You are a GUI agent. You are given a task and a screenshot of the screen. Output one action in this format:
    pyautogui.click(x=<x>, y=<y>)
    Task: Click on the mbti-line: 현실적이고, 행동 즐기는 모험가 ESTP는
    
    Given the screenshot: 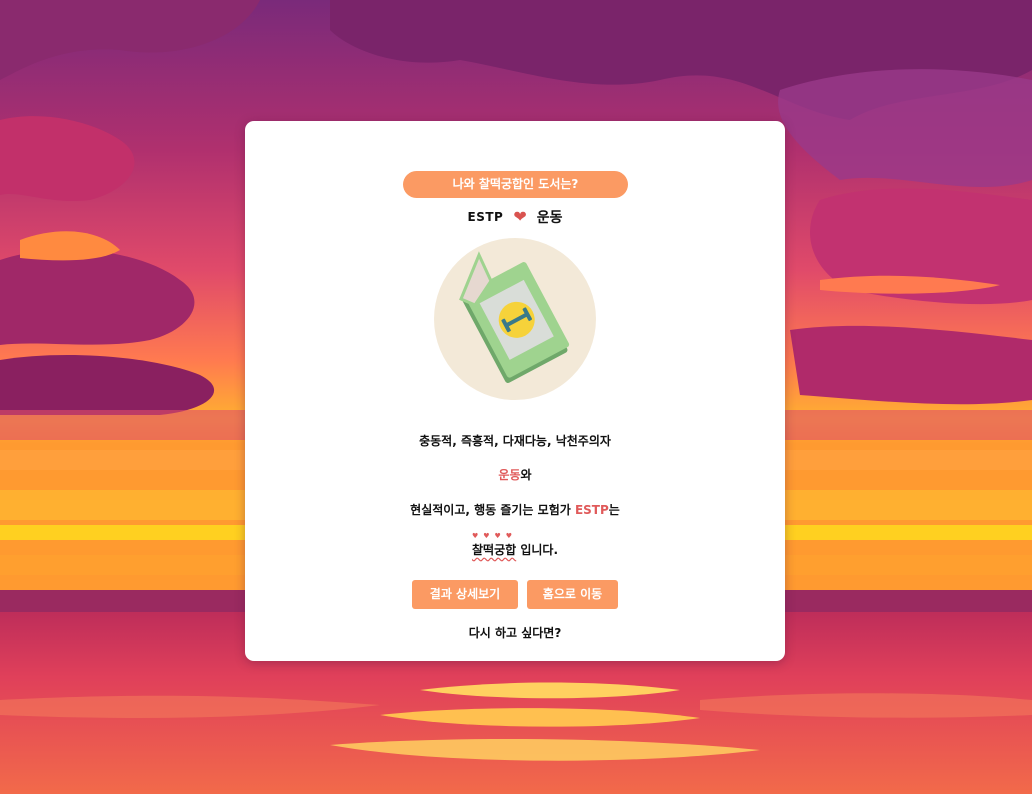 What is the action you would take?
    pyautogui.click(x=515, y=509)
    